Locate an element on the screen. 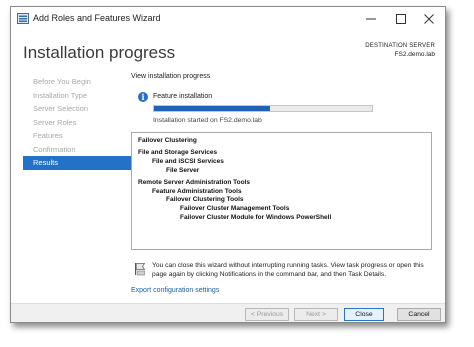  next-button: Next > is located at coordinates (316, 314).